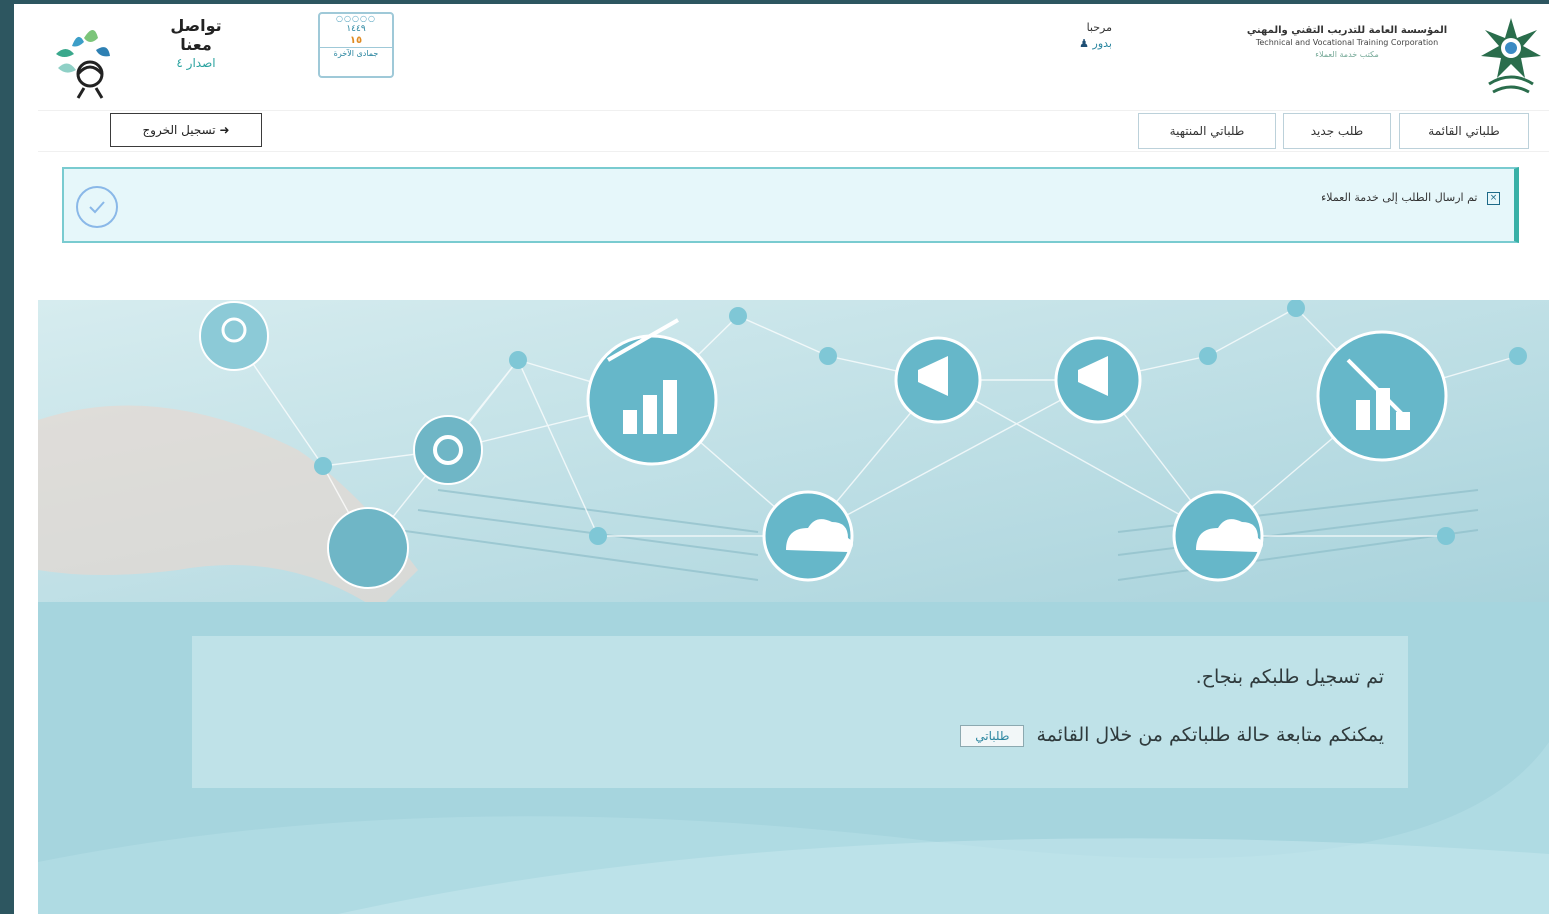 The width and height of the screenshot is (1549, 914). Describe the element at coordinates (1511, 56) in the screenshot. I see `org-emblem-icon` at that location.